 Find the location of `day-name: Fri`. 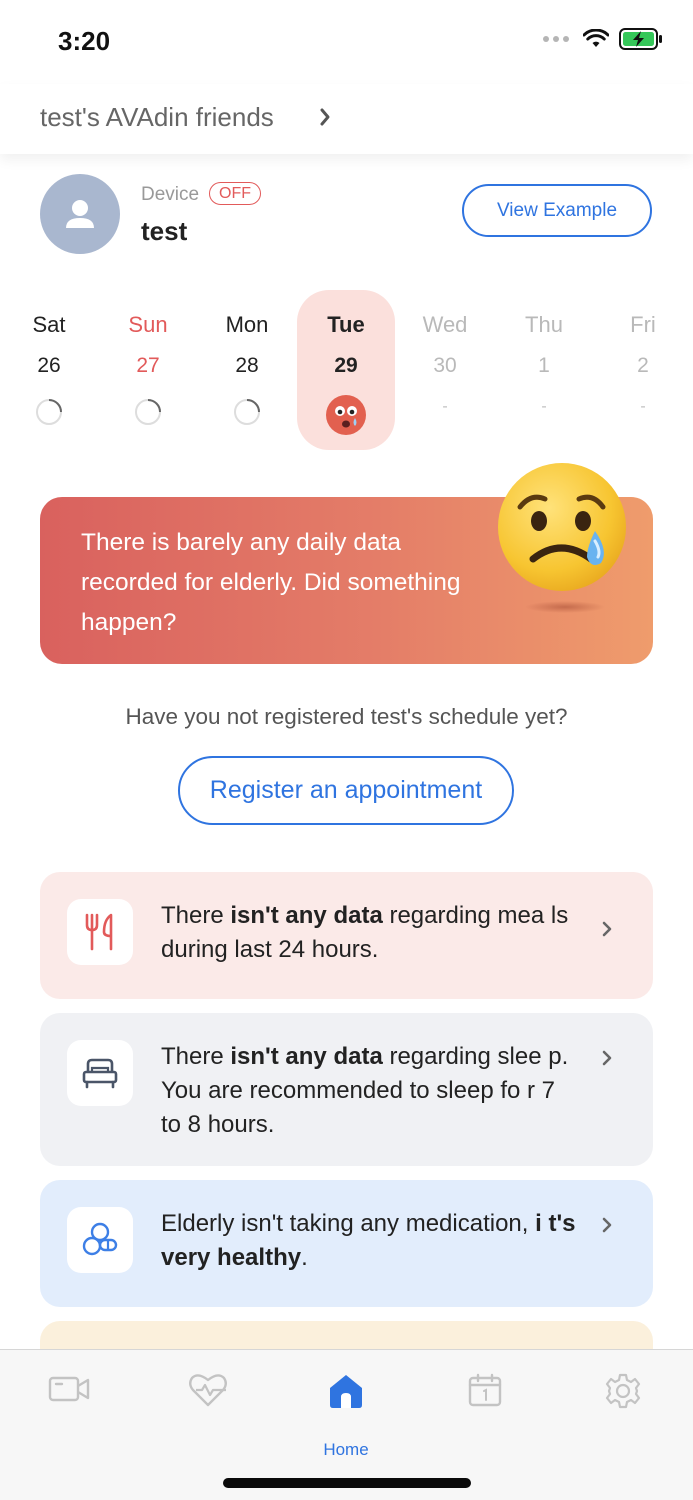

day-name: Fri is located at coordinates (643, 324).